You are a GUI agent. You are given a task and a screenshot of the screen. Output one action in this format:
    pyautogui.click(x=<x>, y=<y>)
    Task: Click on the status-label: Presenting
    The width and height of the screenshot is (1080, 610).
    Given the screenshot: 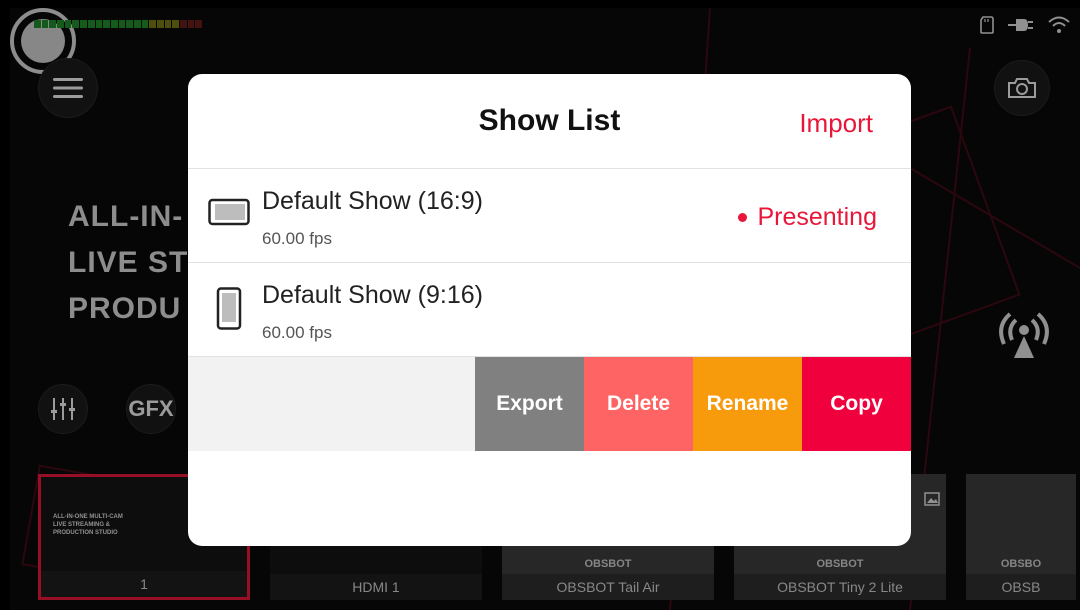 What is the action you would take?
    pyautogui.click(x=817, y=217)
    